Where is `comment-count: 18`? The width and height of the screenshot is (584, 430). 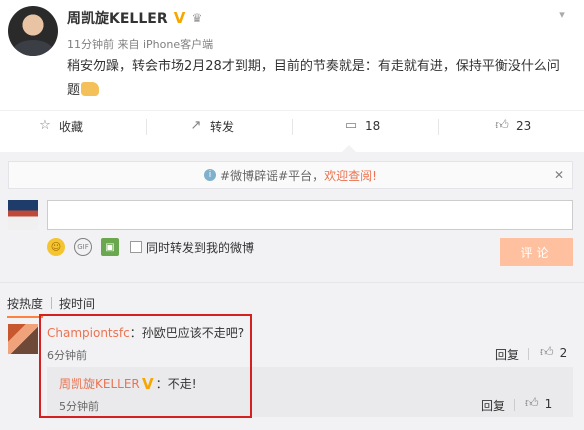
comment-count: 18 is located at coordinates (373, 126).